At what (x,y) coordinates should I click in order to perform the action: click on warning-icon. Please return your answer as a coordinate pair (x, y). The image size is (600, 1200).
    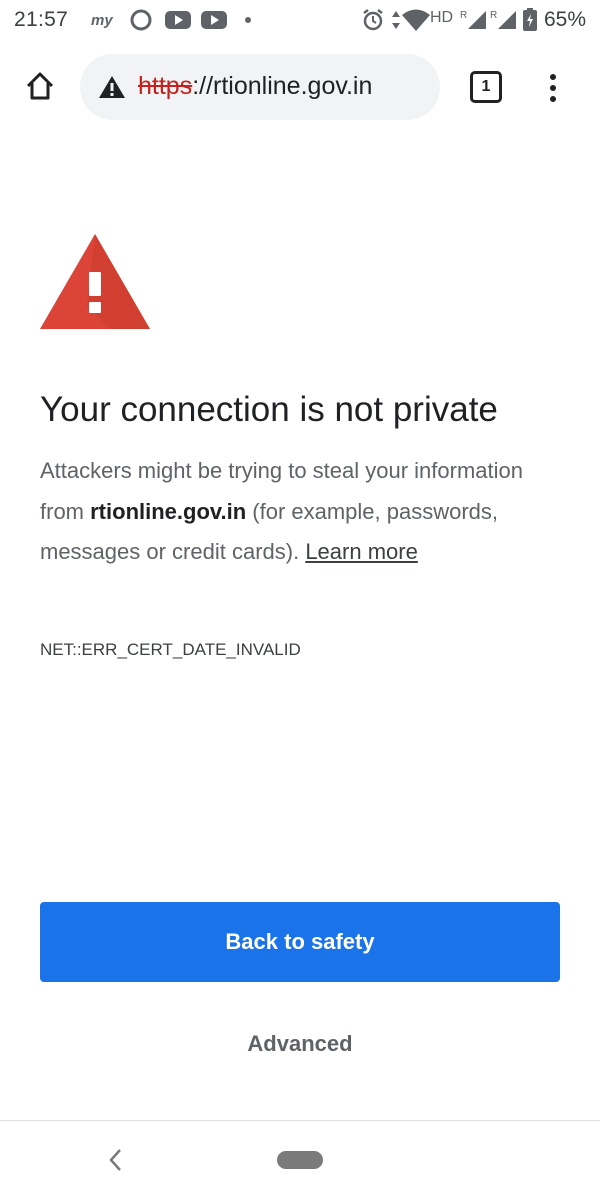
    Looking at the image, I should click on (112, 89).